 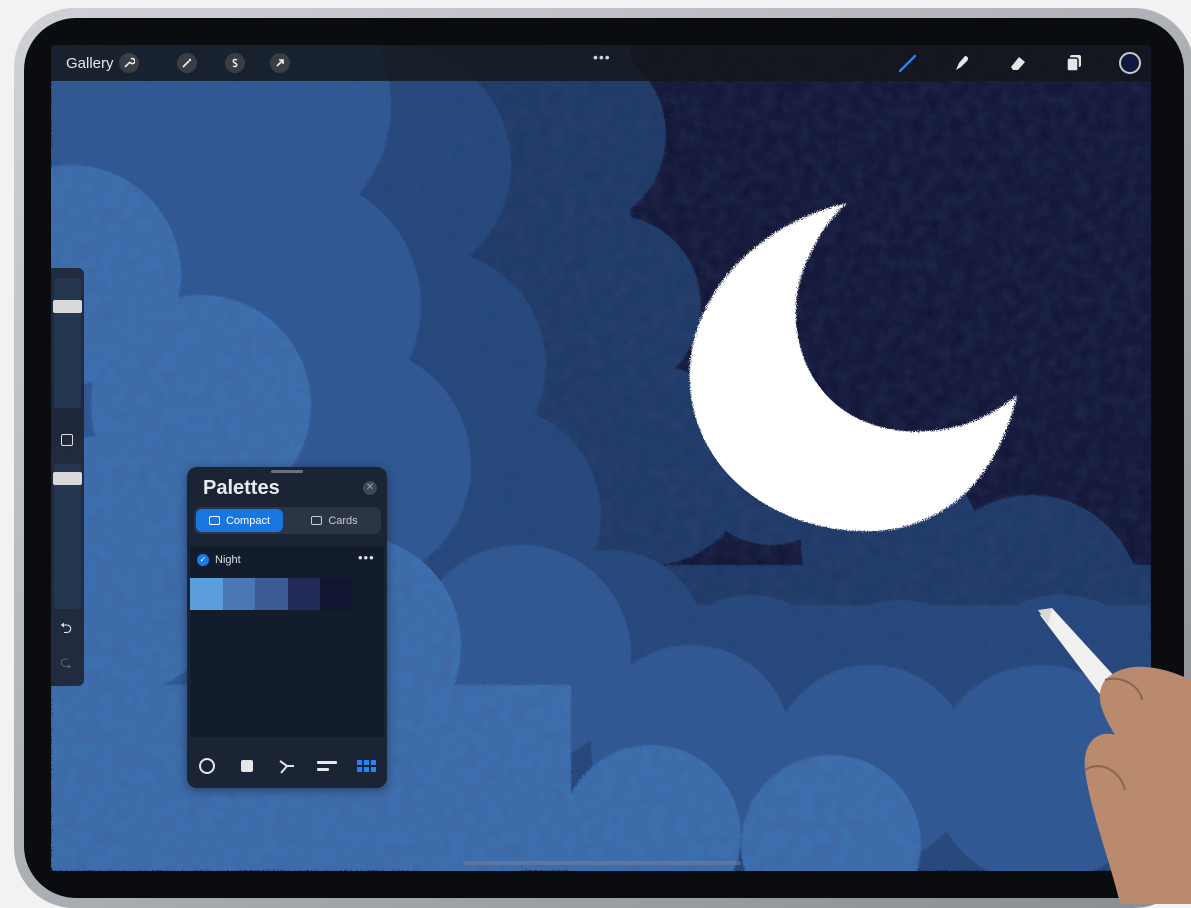 What do you see at coordinates (287, 520) in the screenshot?
I see `view-mode-segmented-control: Compact Cards` at bounding box center [287, 520].